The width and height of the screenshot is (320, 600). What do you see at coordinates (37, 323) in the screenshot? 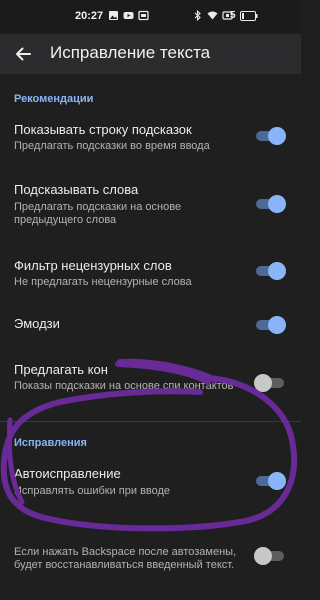
I see `setting-title: Эмодзи` at bounding box center [37, 323].